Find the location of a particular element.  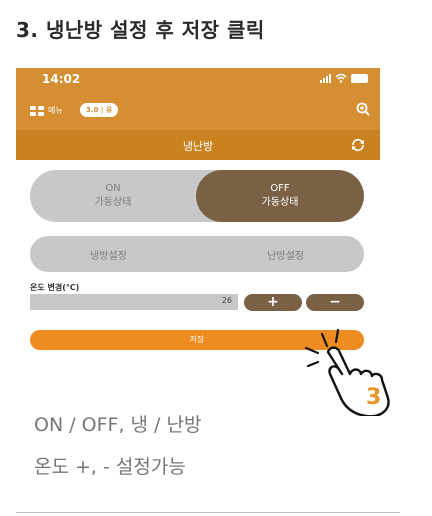

temperature-value: 26 is located at coordinates (226, 300).